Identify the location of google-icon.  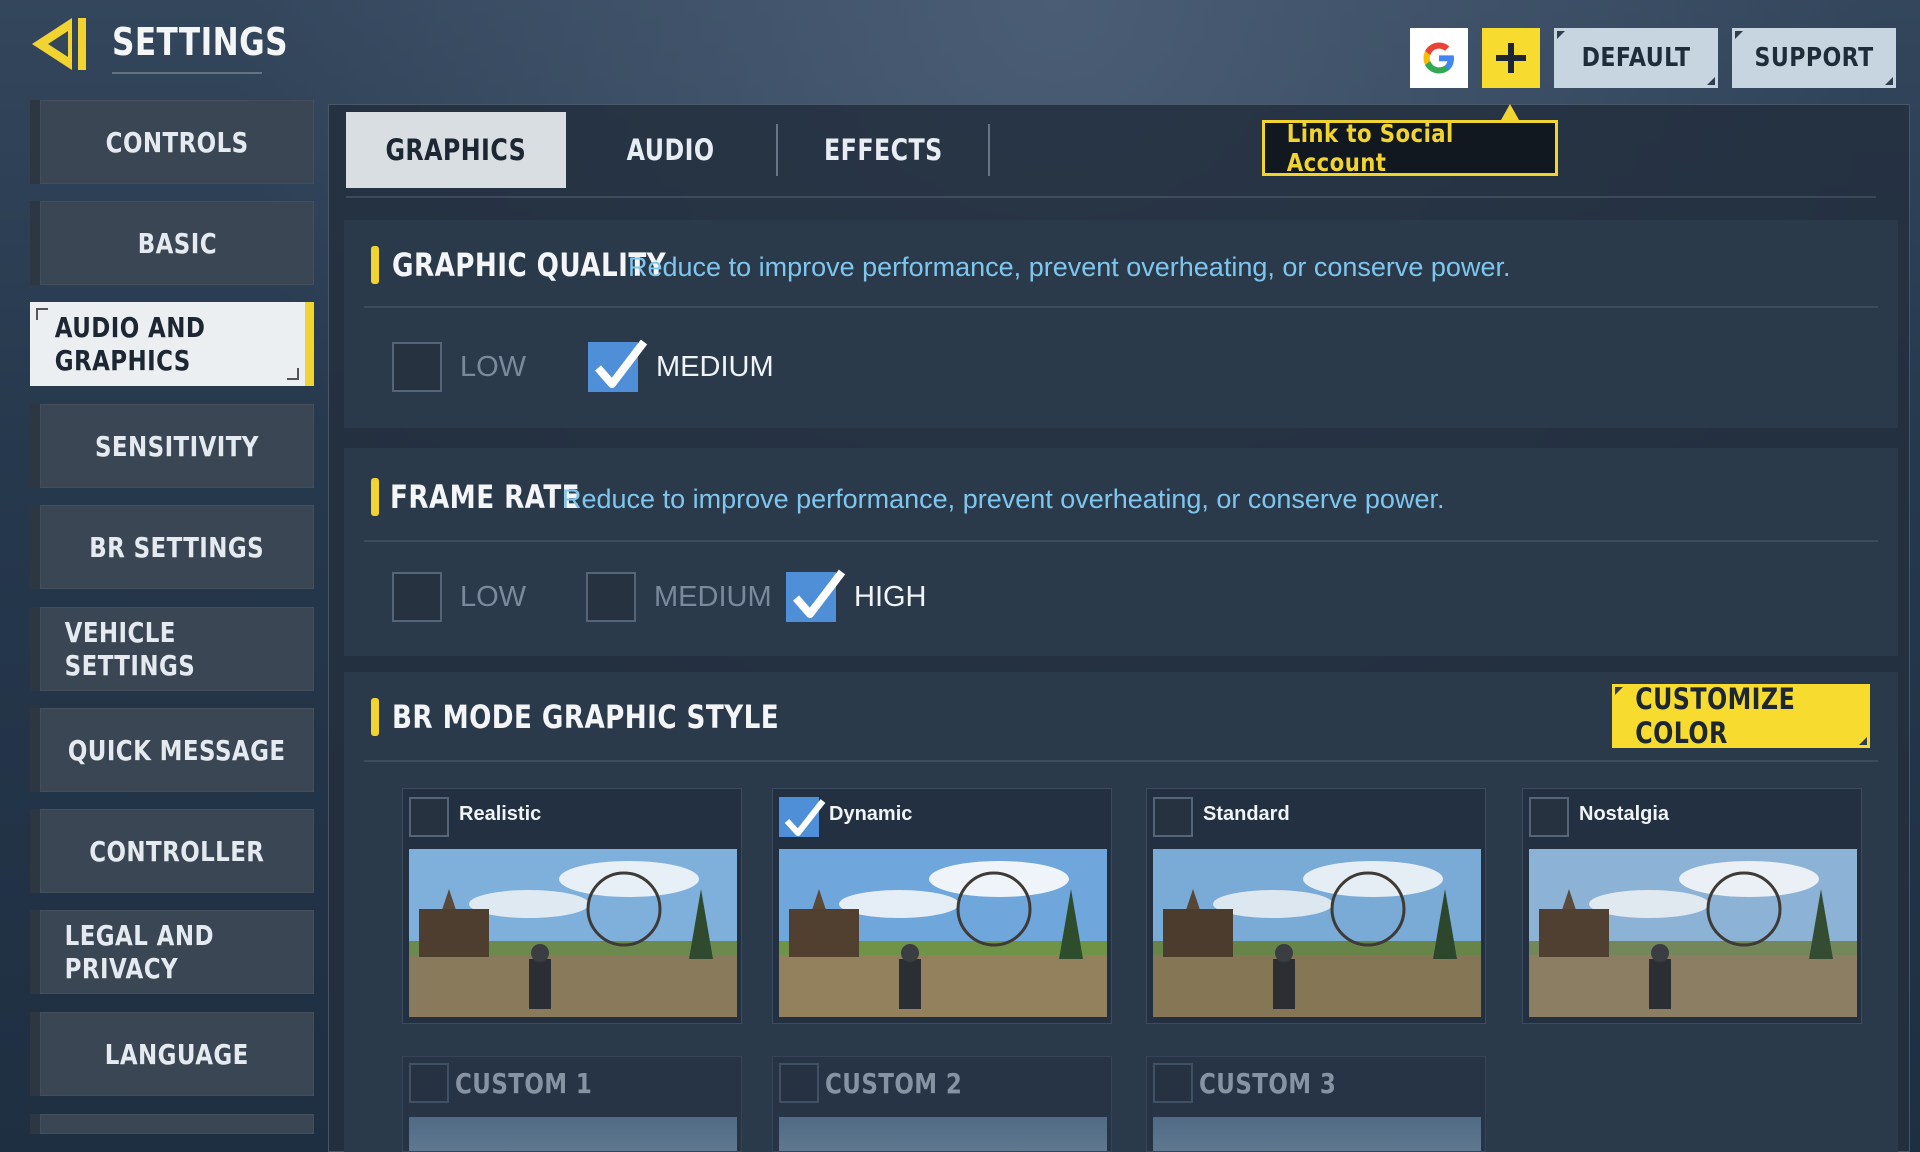
(1438, 58).